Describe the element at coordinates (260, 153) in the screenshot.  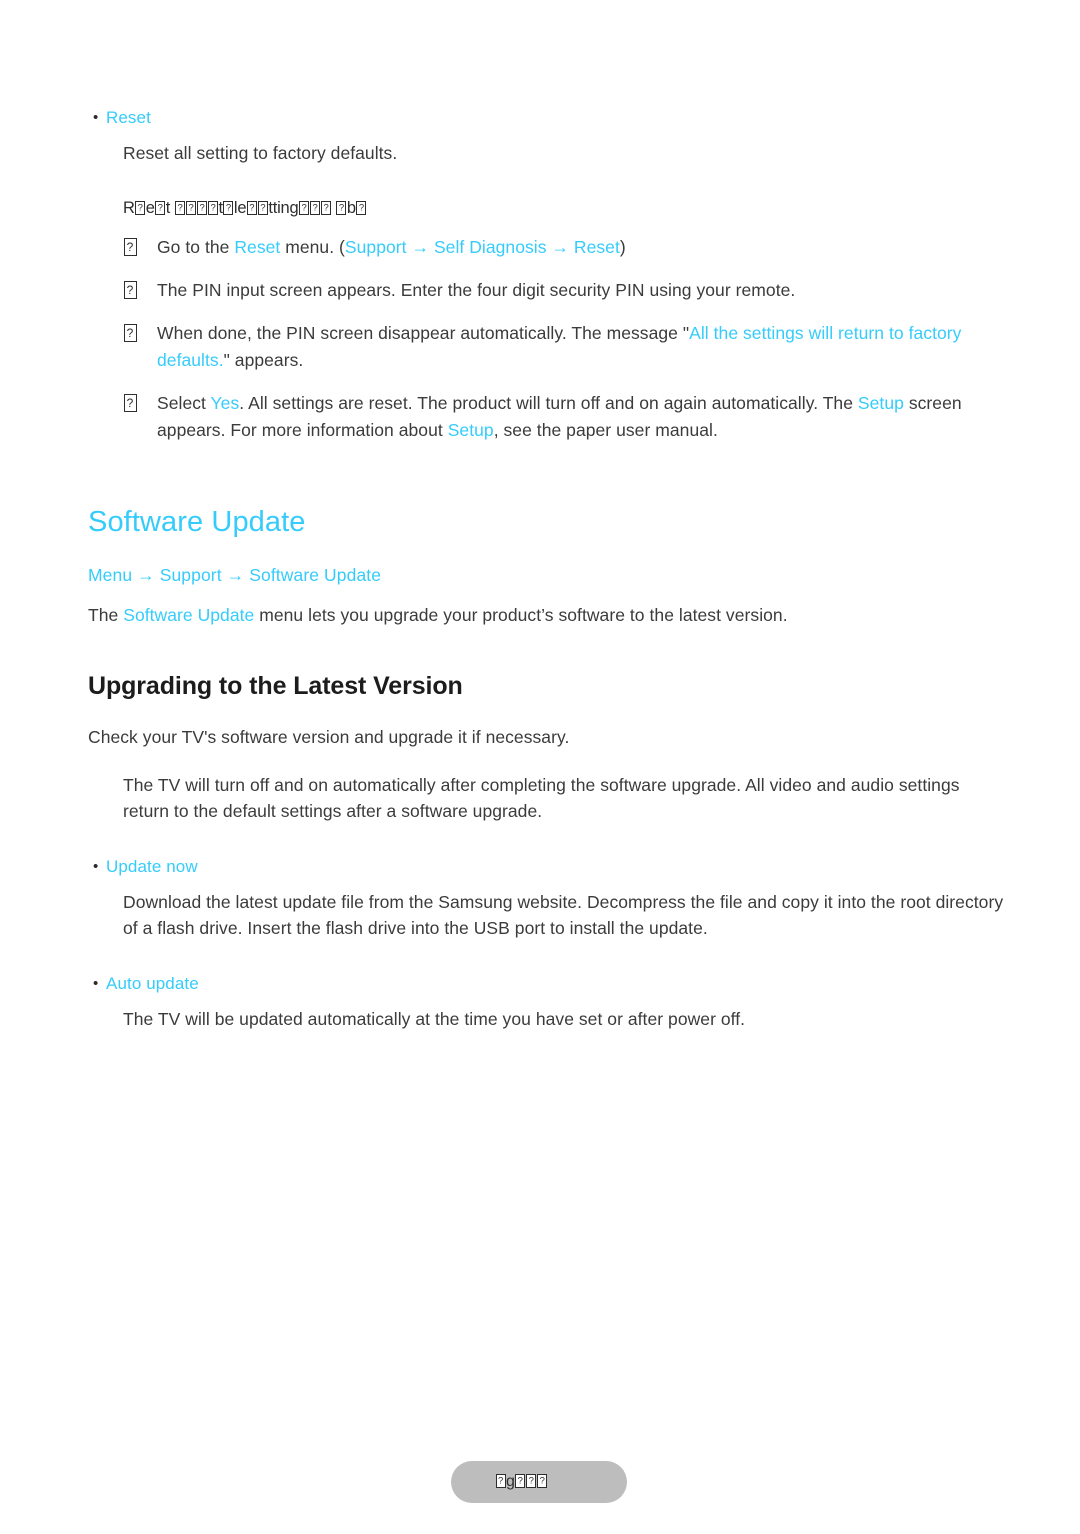
I see `reset-description: Reset all setting to factory defaults.` at that location.